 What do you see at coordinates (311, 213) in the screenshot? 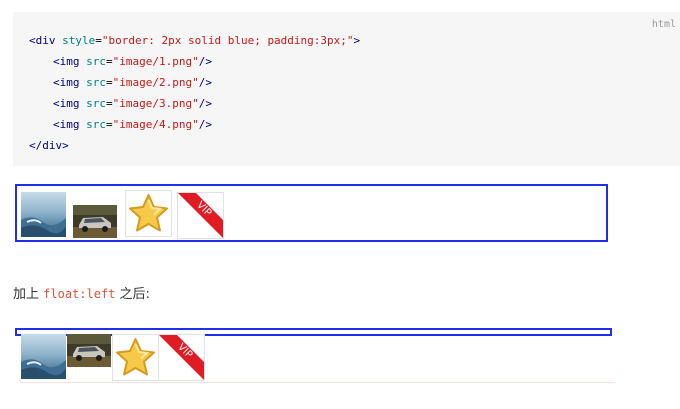
I see `demo-normal-container: VIP` at bounding box center [311, 213].